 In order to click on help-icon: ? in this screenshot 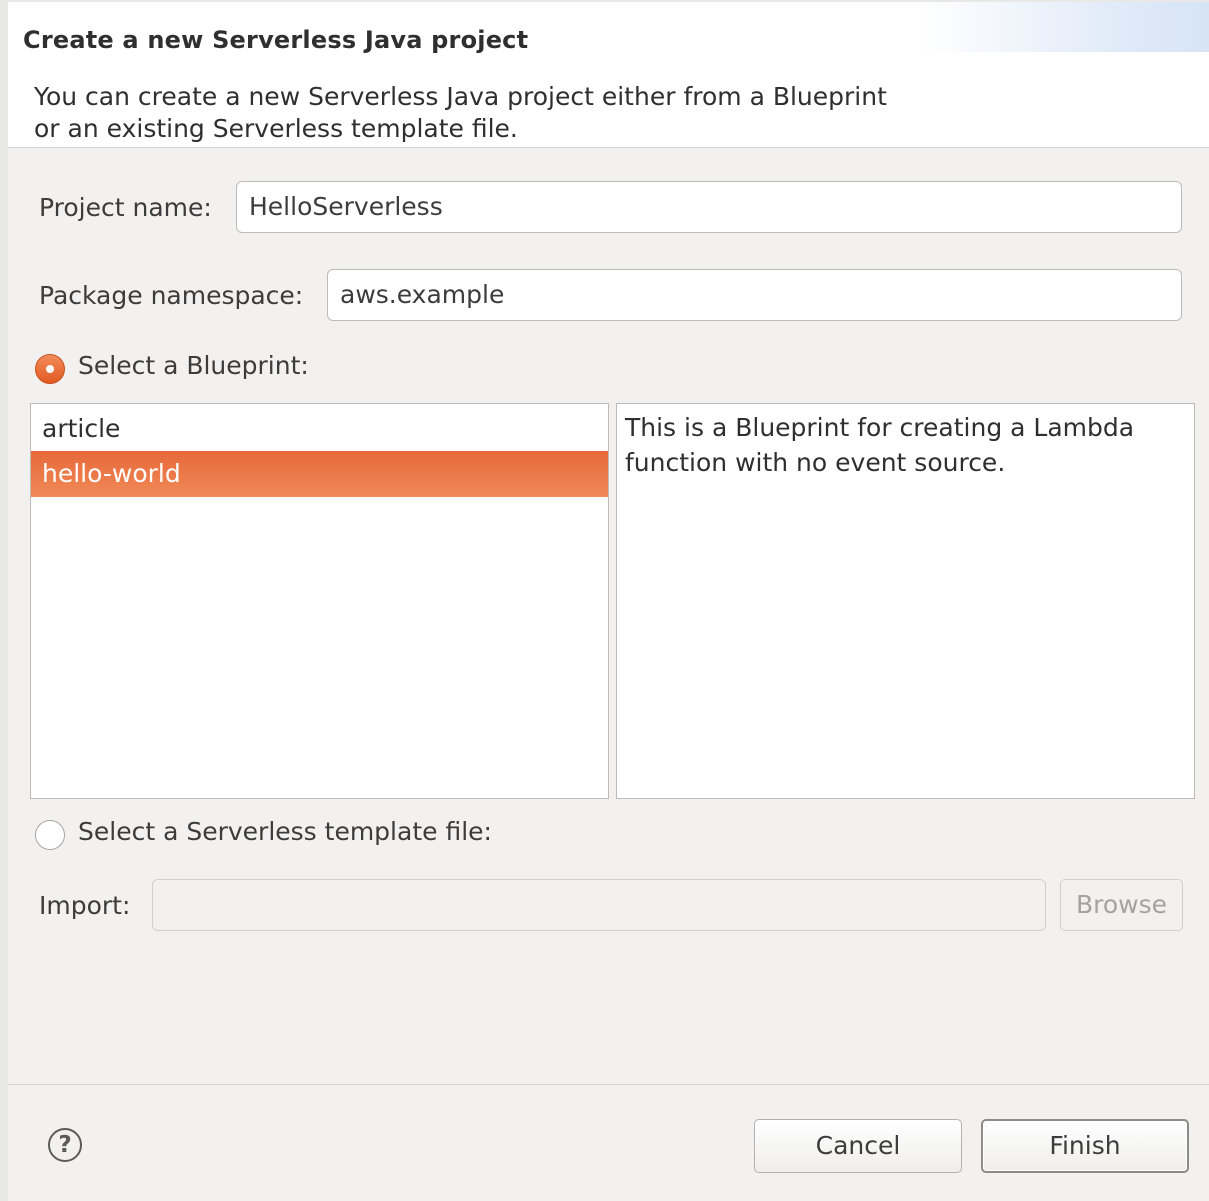, I will do `click(65, 1145)`.